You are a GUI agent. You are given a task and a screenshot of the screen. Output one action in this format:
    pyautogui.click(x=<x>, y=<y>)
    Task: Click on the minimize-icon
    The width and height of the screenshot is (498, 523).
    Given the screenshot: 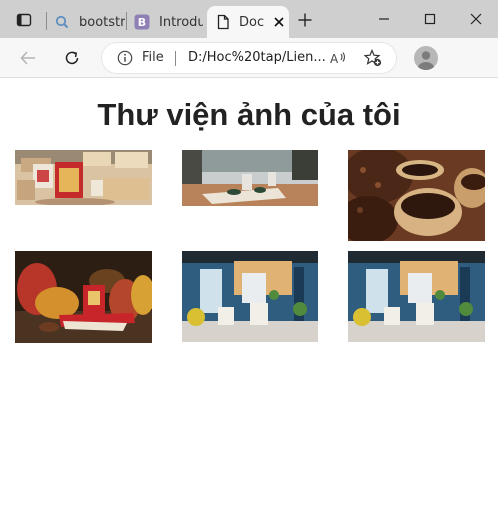 What is the action you would take?
    pyautogui.click(x=384, y=19)
    